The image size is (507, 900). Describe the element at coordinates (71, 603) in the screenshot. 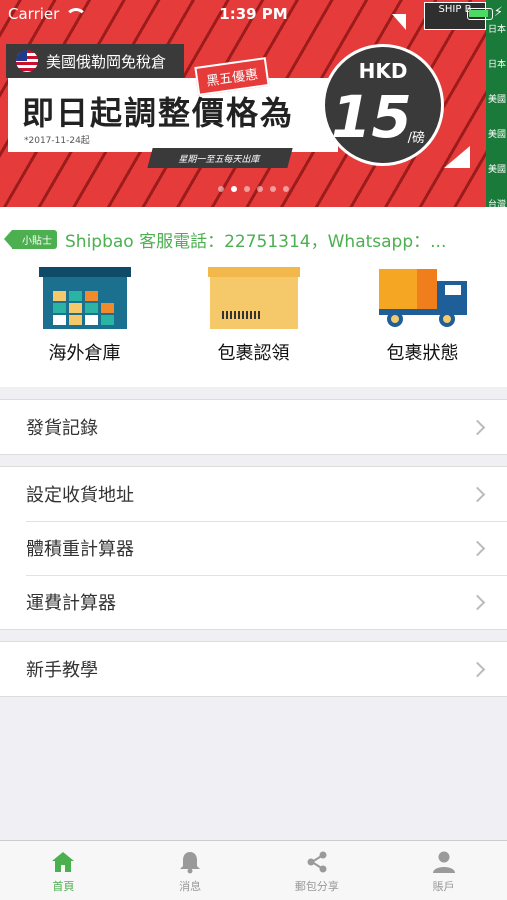

I see `menu-item-label: 運費計算器` at that location.